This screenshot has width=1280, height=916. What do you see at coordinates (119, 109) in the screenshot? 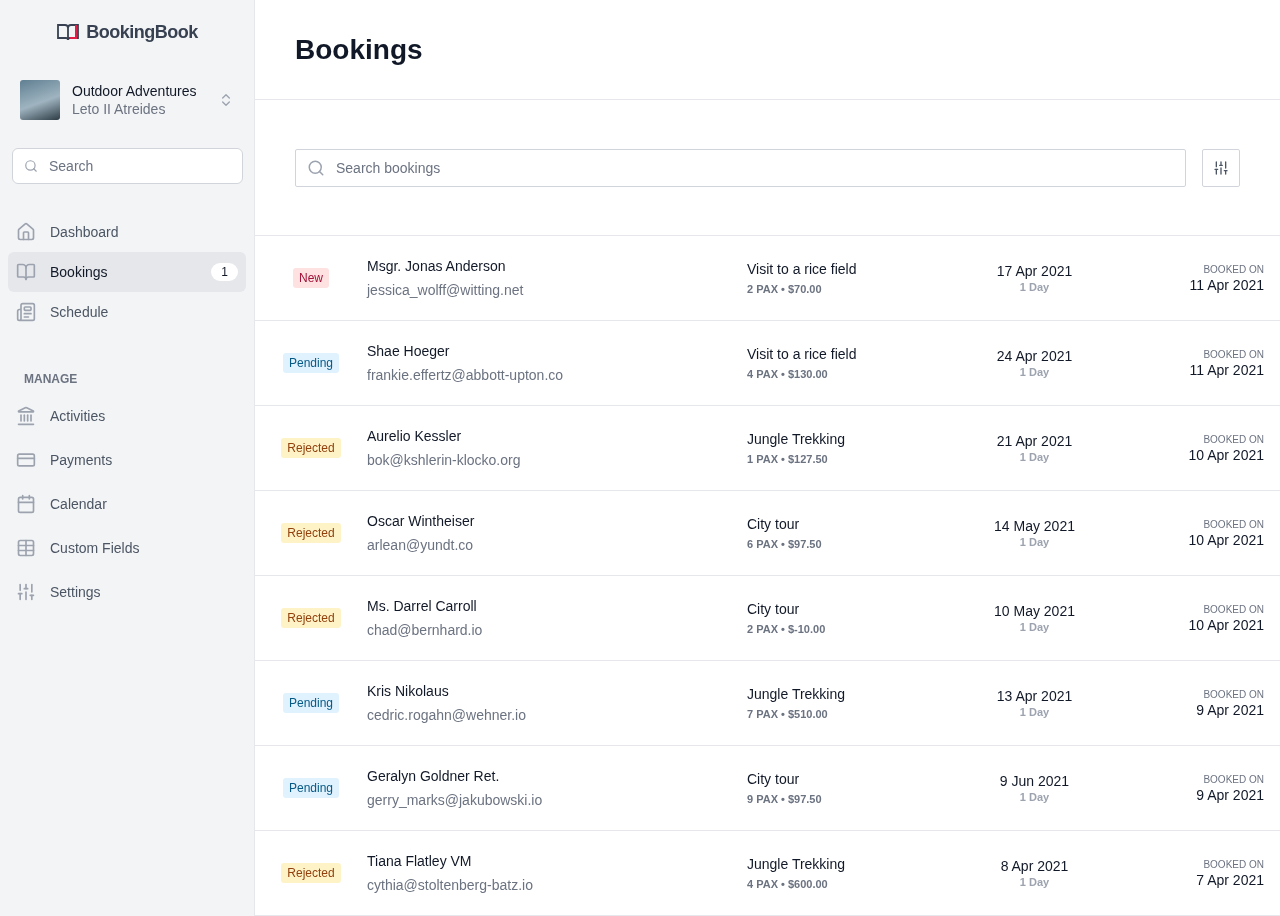
I see `account-user: Leto II Atreides` at bounding box center [119, 109].